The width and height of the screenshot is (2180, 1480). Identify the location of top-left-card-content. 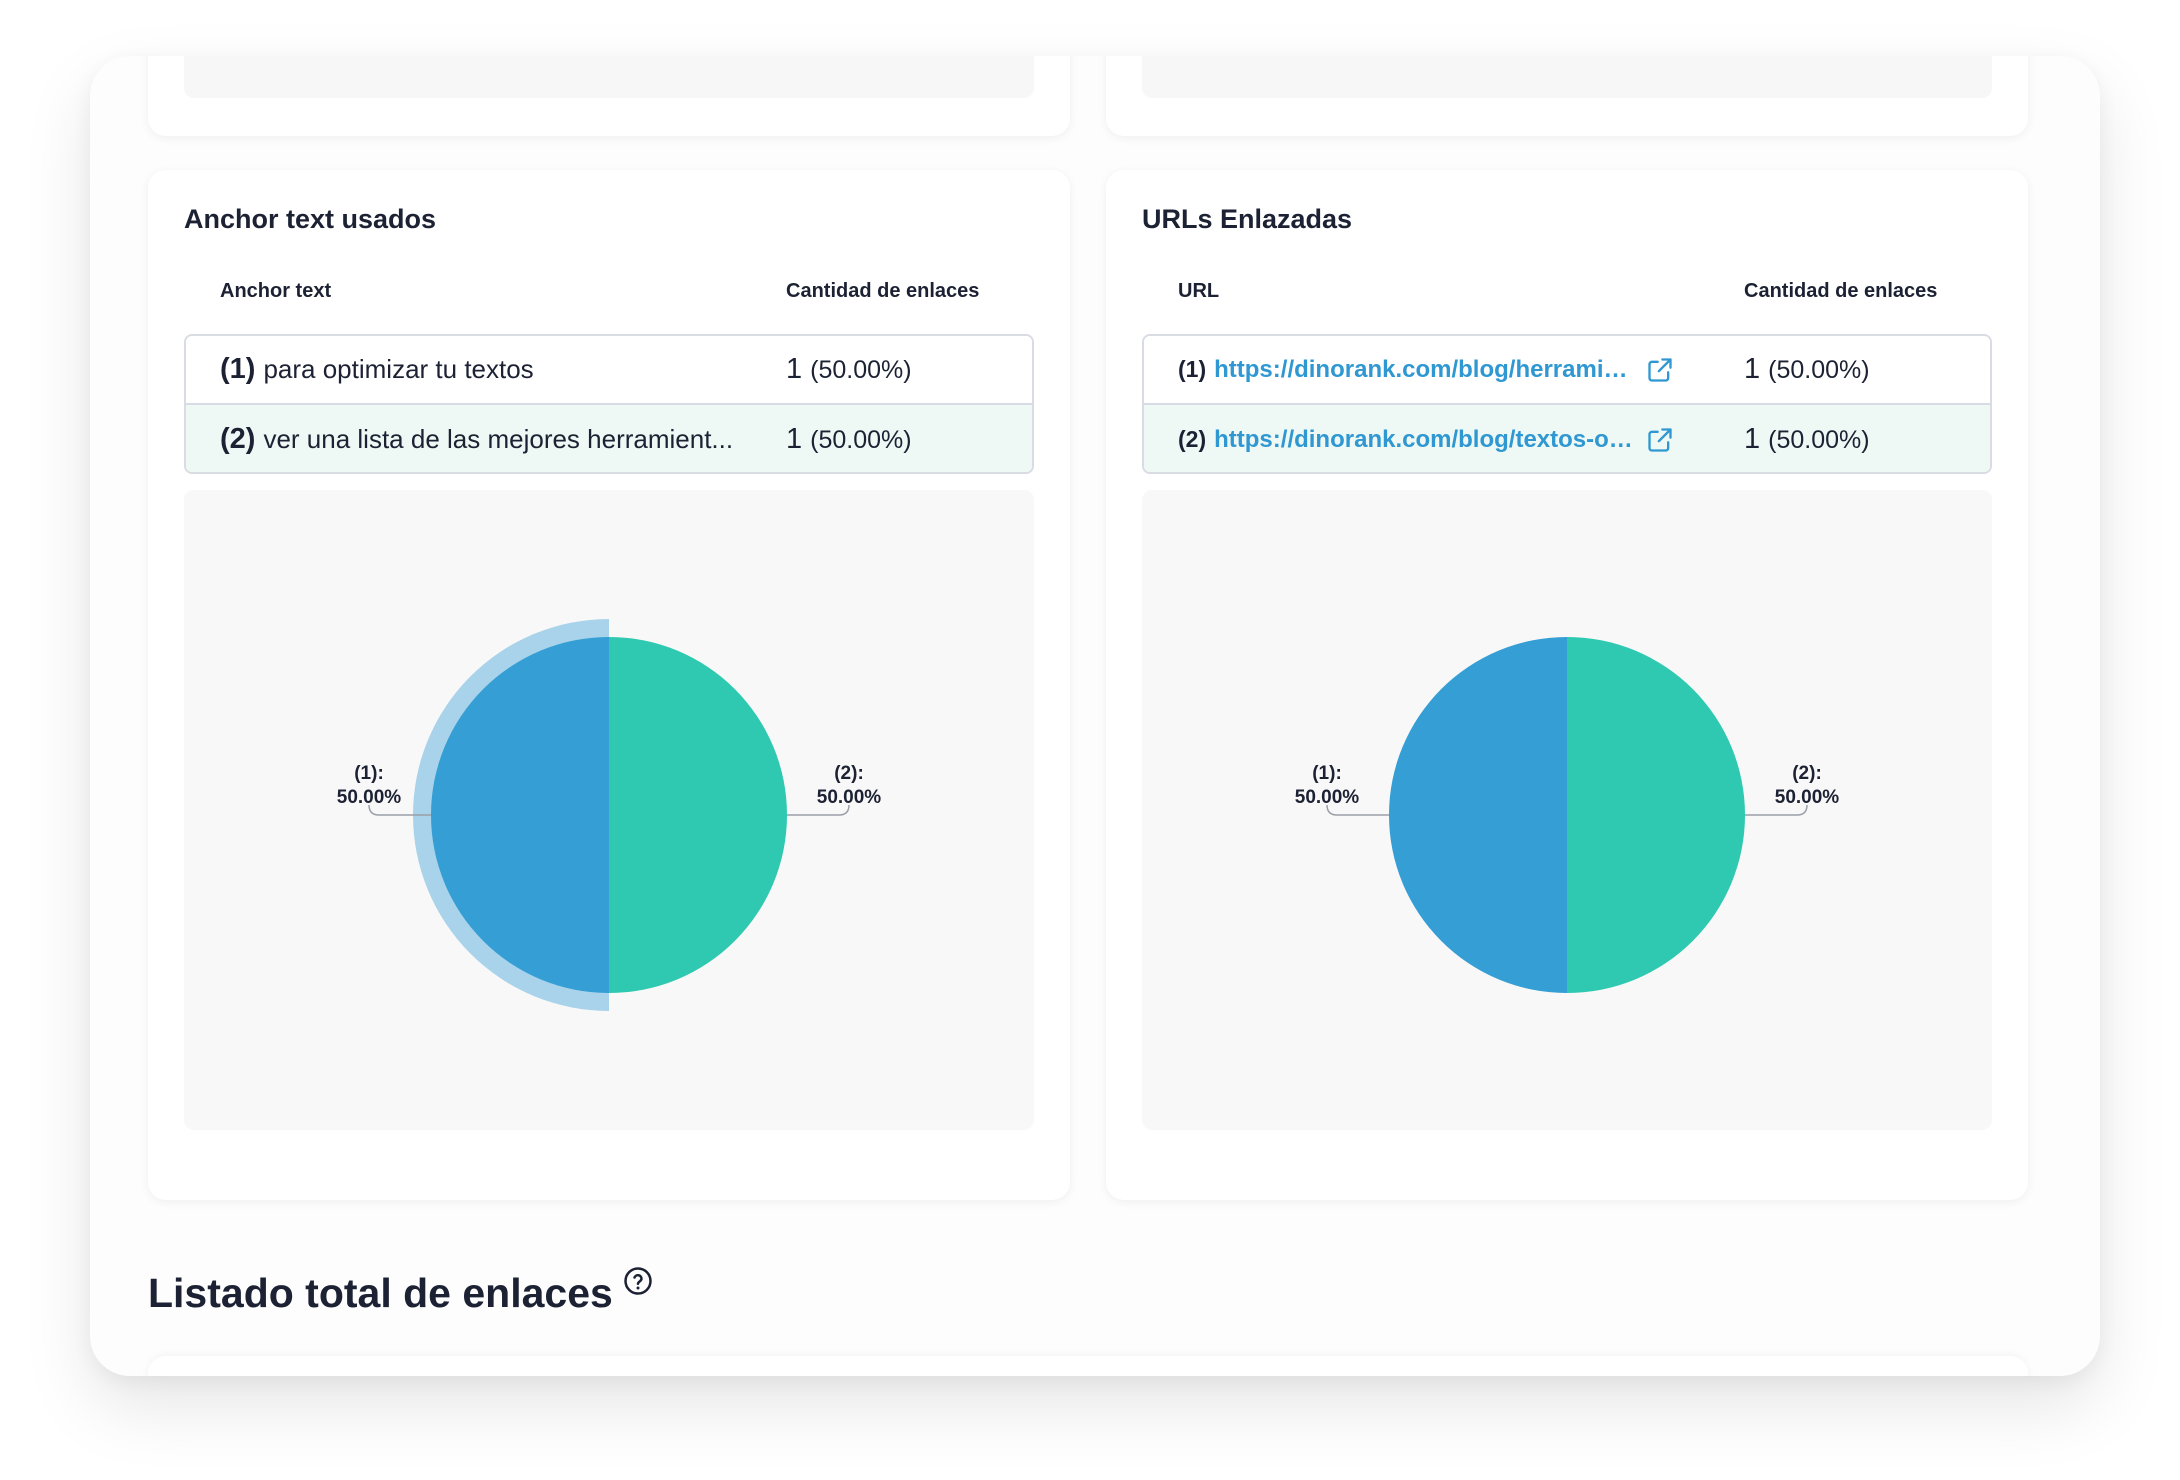
(609, 77).